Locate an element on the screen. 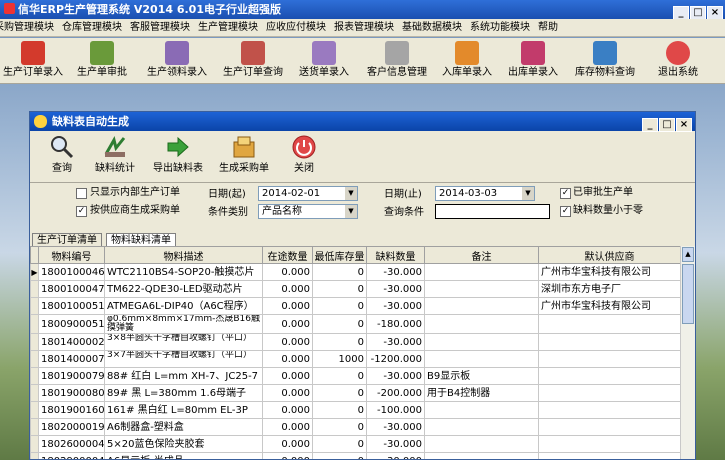  table-cell: B9显示板 is located at coordinates (481, 376).